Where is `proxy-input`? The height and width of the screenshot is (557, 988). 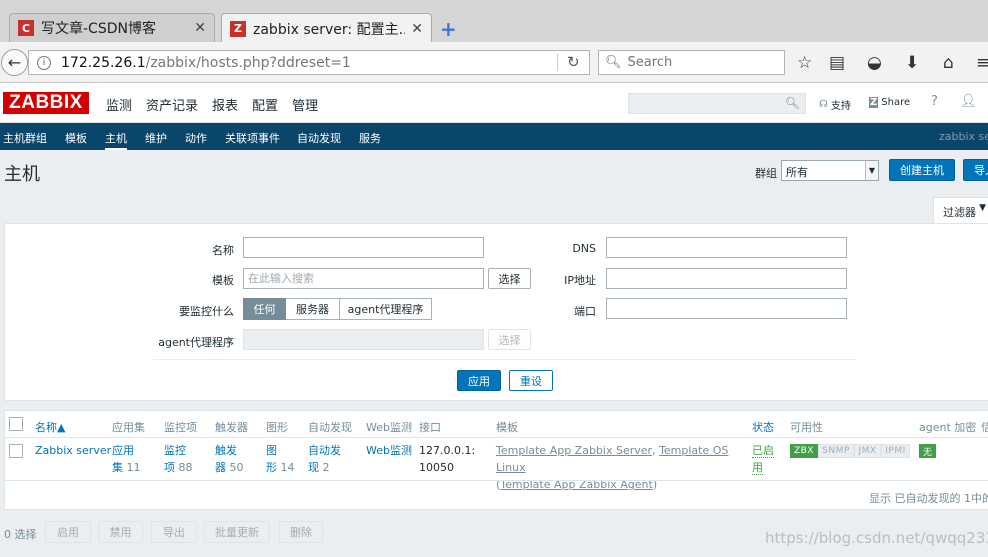
proxy-input is located at coordinates (363, 339).